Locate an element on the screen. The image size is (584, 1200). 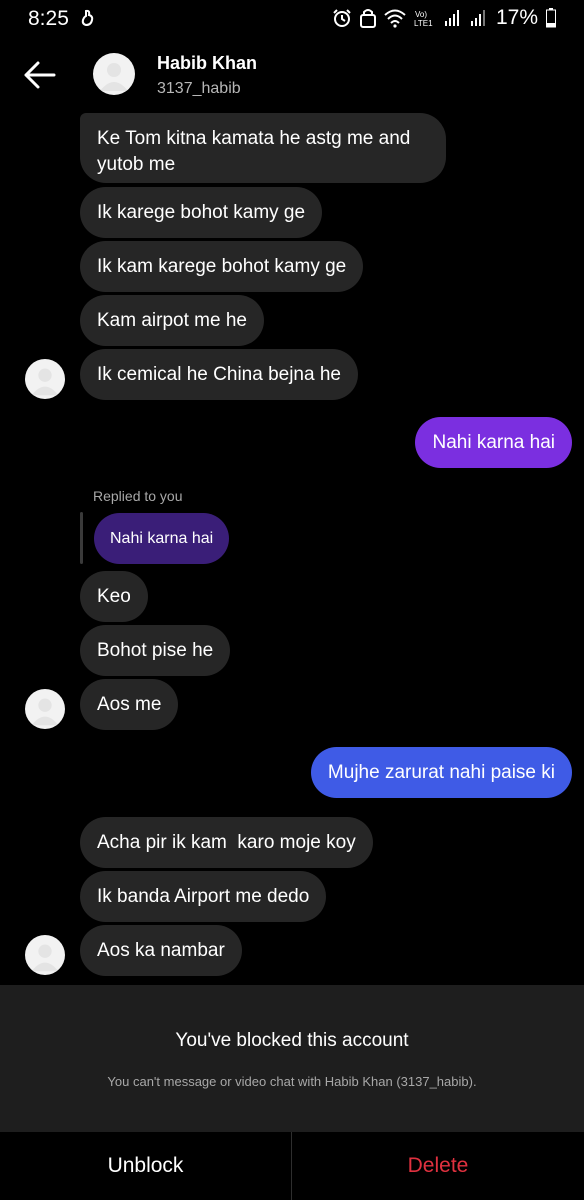
volte-icon: Vo) LTE1 is located at coordinates (423, 19).